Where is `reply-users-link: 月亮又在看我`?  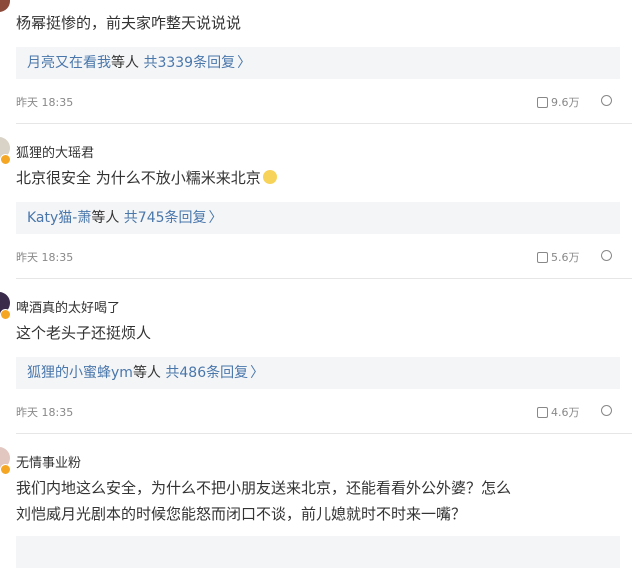
reply-users-link: 月亮又在看我 is located at coordinates (69, 63).